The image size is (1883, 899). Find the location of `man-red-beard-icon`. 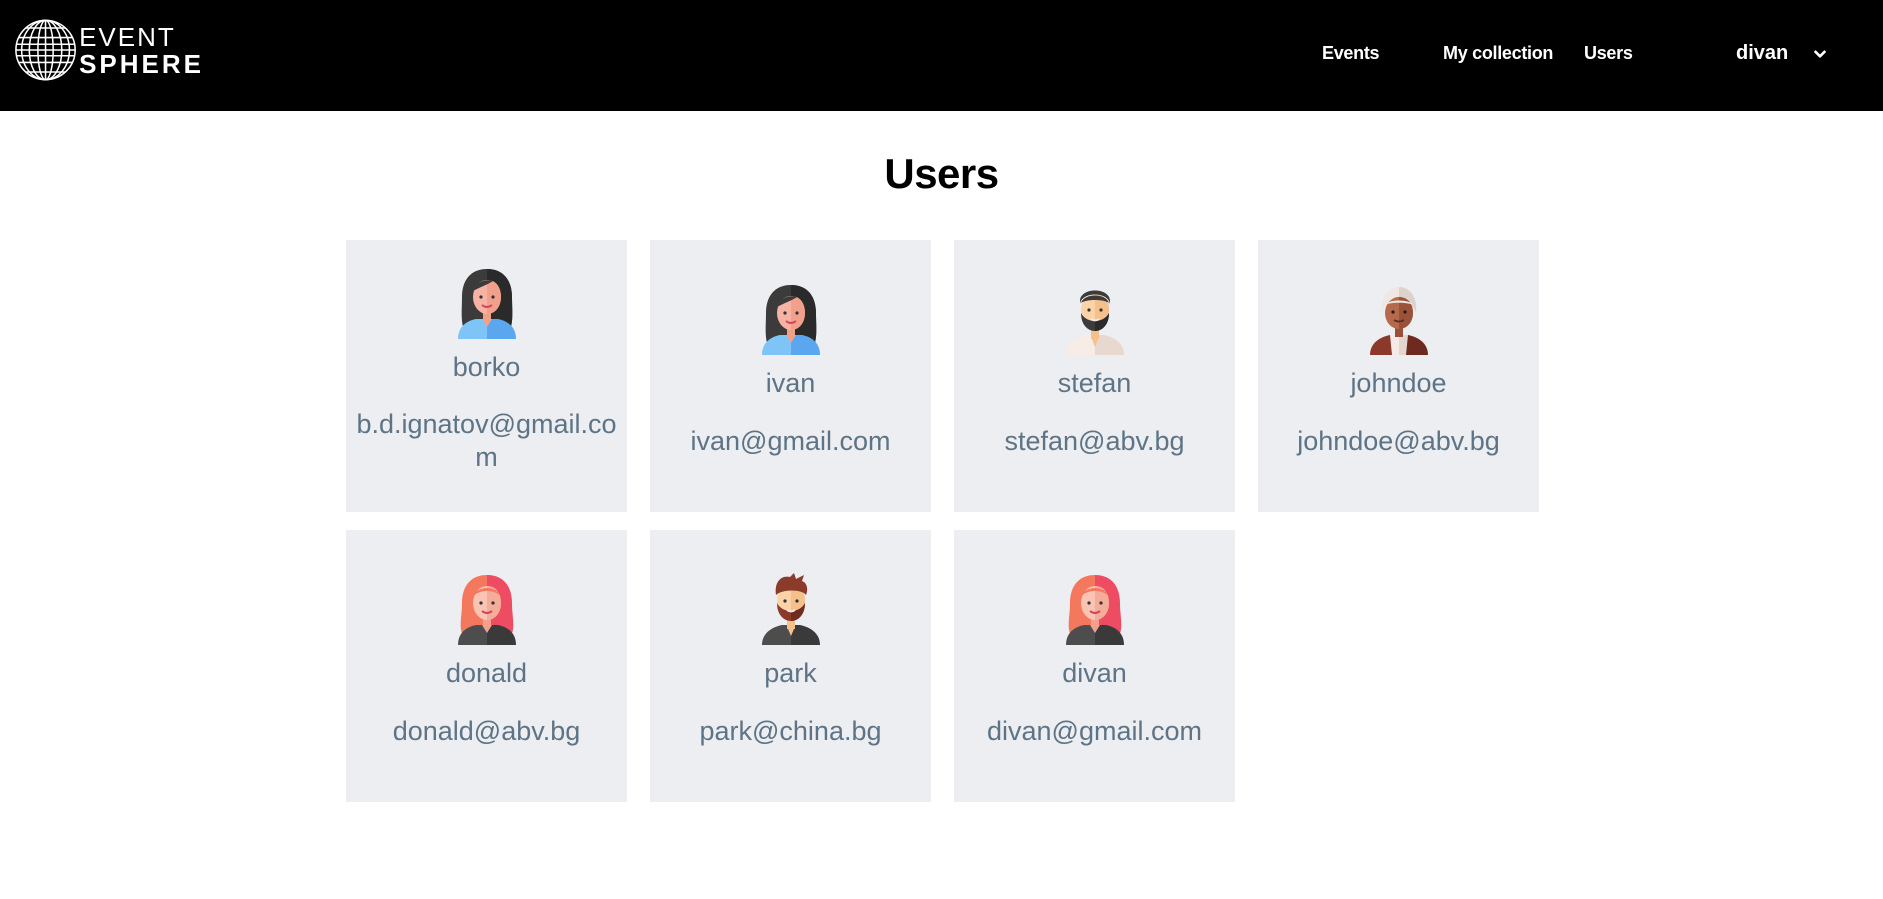

man-red-beard-icon is located at coordinates (791, 609).